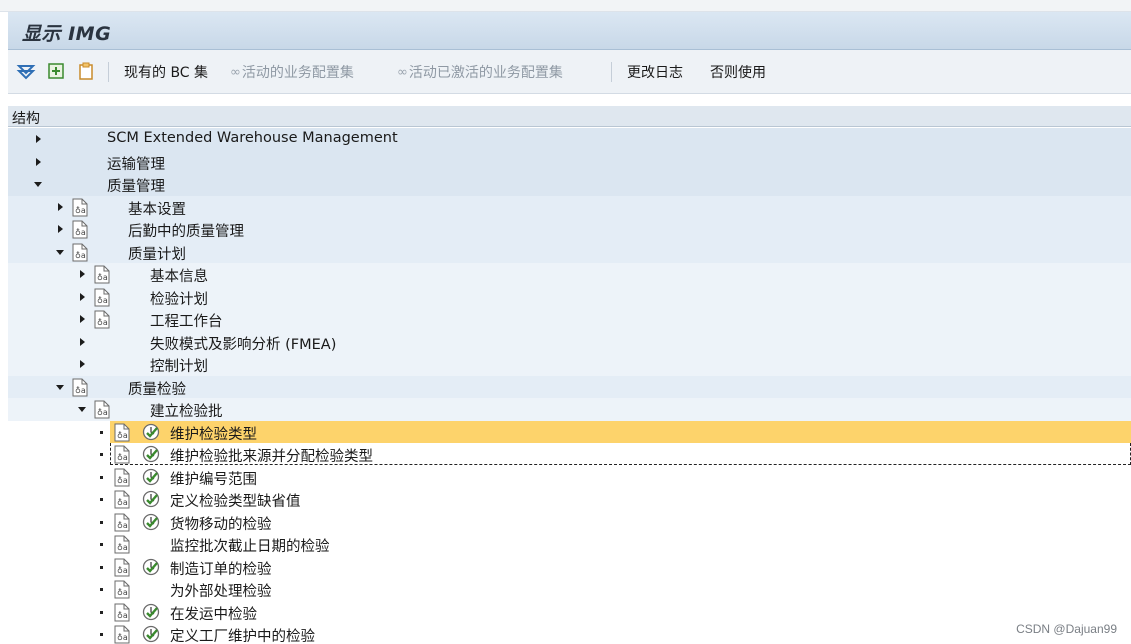  Describe the element at coordinates (213, 479) in the screenshot. I see `tree-row-label: 维护编号范围` at that location.